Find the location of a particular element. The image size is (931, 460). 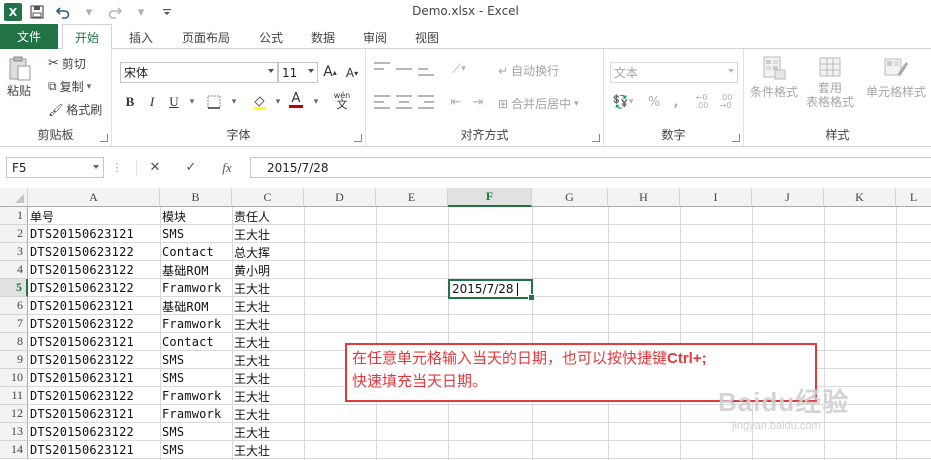

row-header: 13 is located at coordinates (14, 432).